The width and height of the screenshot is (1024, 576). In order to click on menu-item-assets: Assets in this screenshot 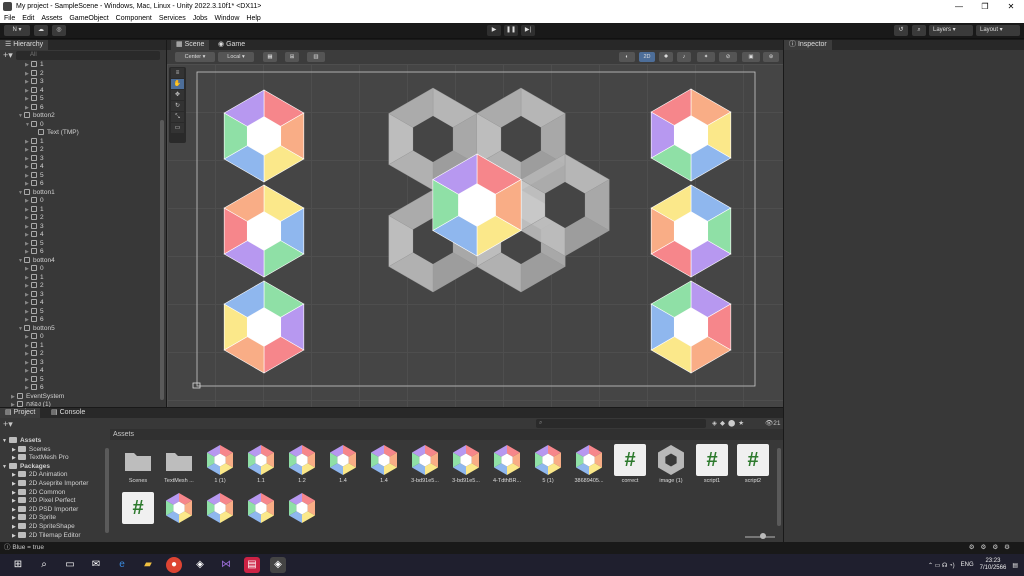, I will do `click(51, 18)`.